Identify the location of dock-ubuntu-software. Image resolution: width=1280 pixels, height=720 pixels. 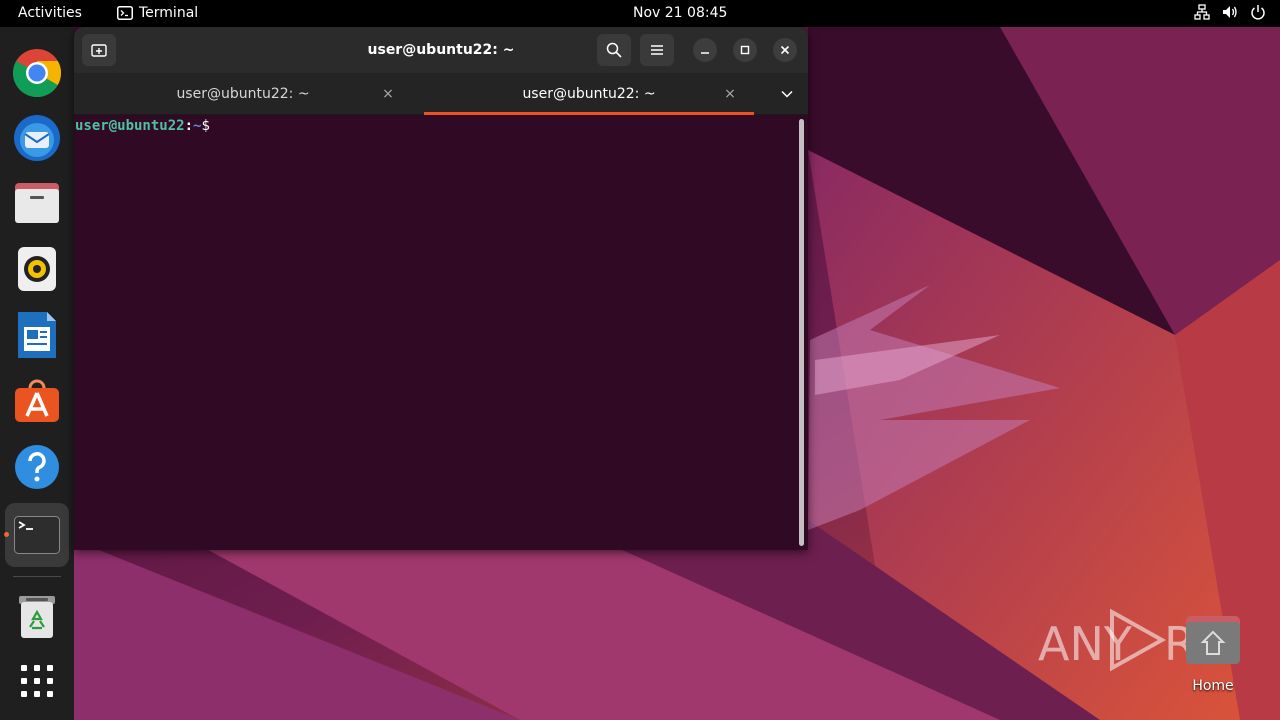
(37, 401).